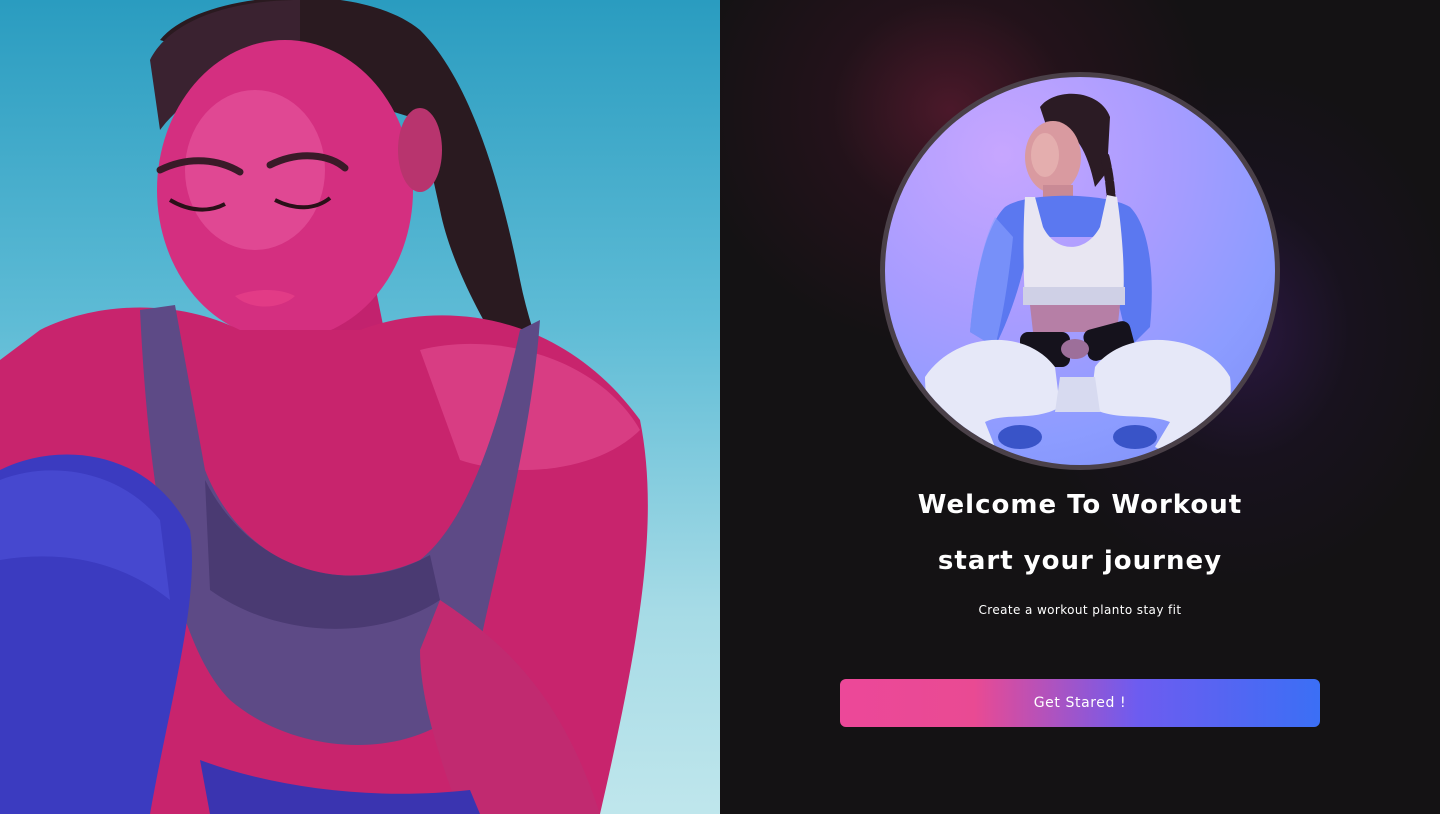 Image resolution: width=1440 pixels, height=814 pixels. Describe the element at coordinates (1080, 561) in the screenshot. I see `journey-heading: start your journey` at that location.